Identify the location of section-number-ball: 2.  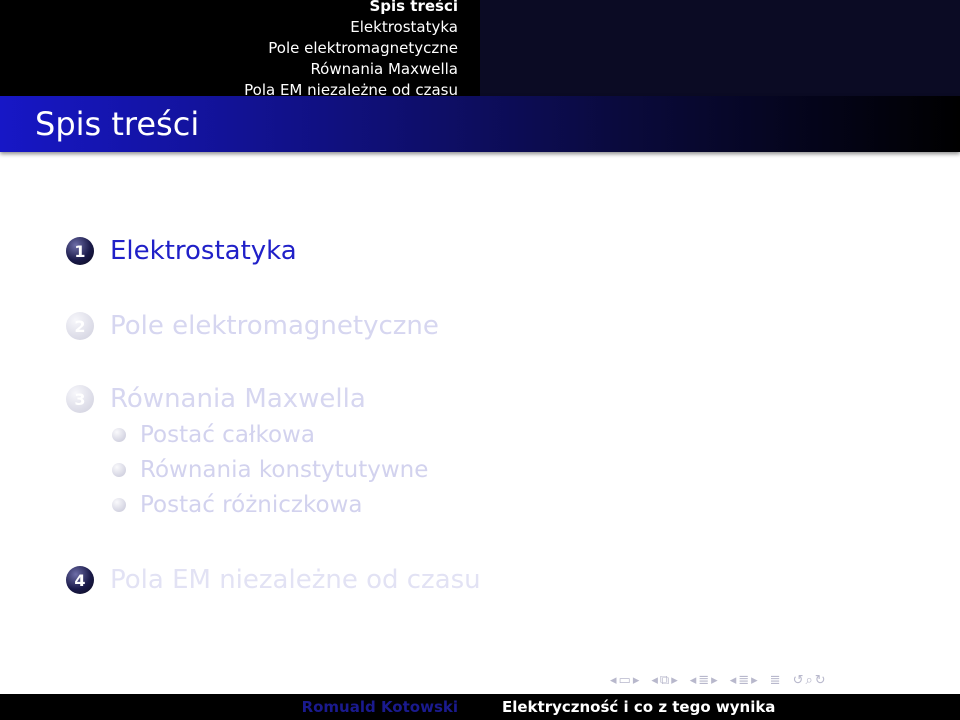
(80, 326).